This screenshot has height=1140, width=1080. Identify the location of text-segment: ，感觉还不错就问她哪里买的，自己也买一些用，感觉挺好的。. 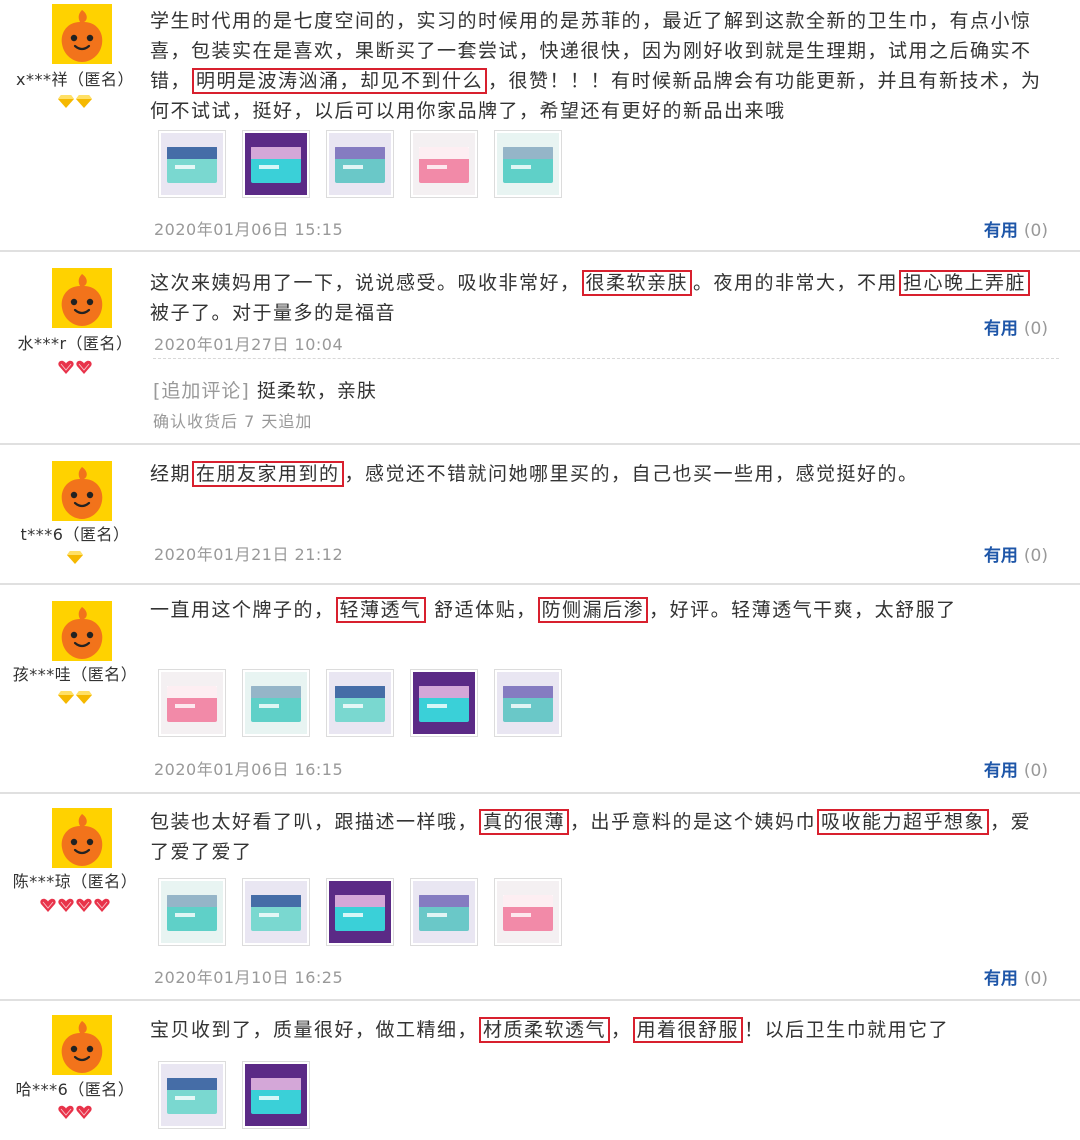
(631, 474).